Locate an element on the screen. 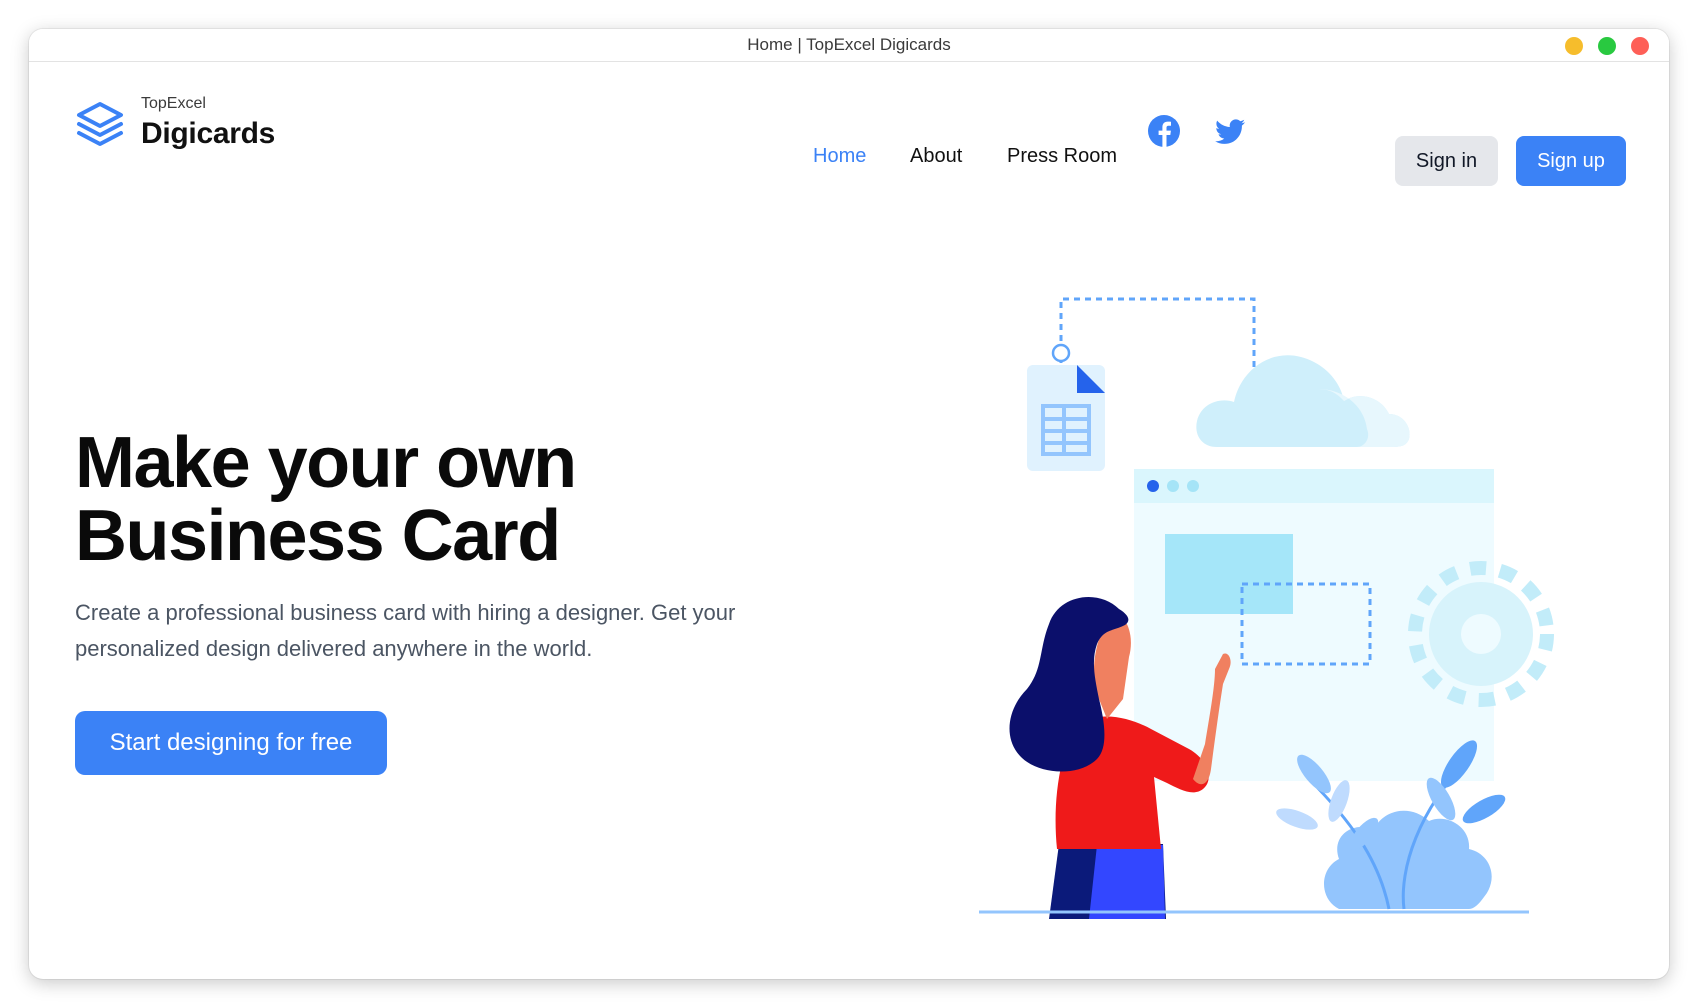 The height and width of the screenshot is (1008, 1698). nav-about: About is located at coordinates (936, 156).